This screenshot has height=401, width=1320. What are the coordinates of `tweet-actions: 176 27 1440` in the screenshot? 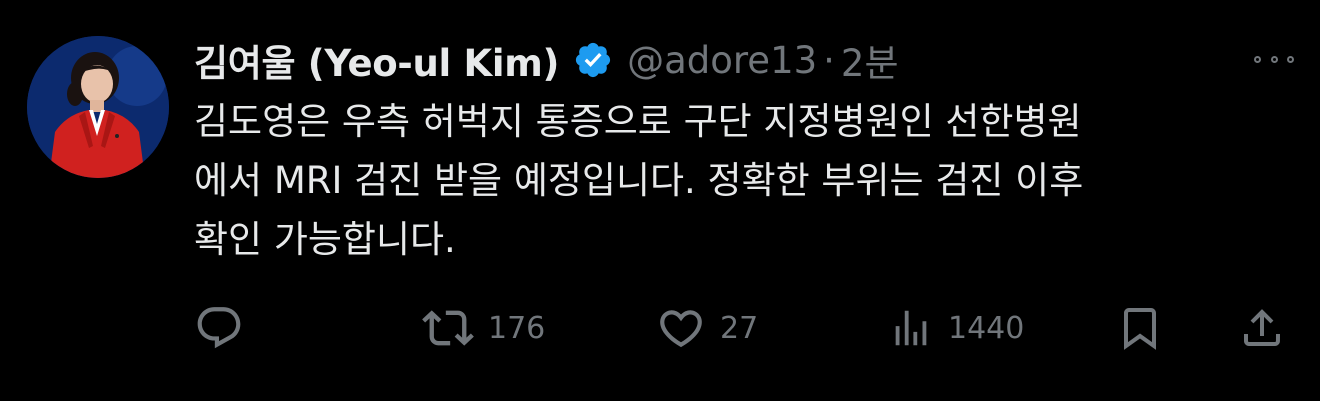 It's located at (749, 328).